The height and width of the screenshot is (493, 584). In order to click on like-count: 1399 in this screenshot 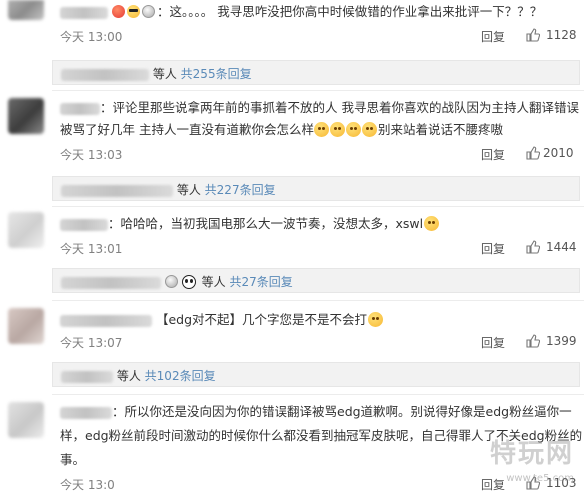, I will do `click(561, 341)`.